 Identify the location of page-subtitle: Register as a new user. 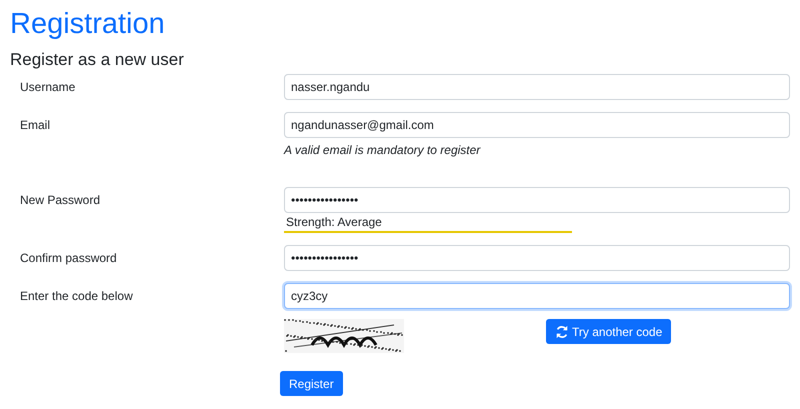
(97, 60).